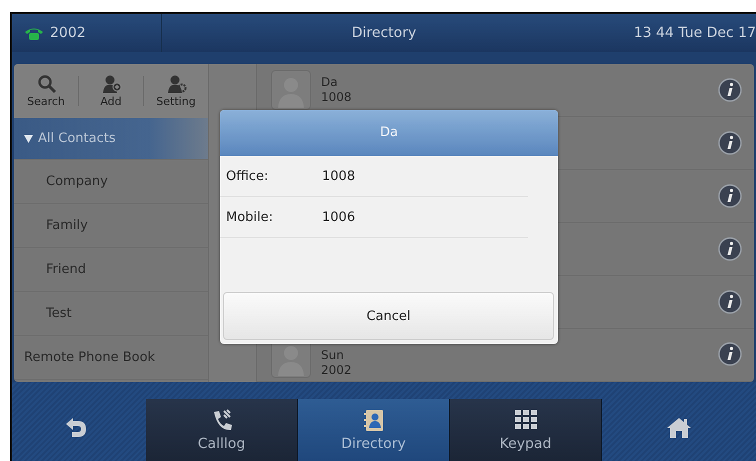  I want to click on contact-number: 1008, so click(336, 97).